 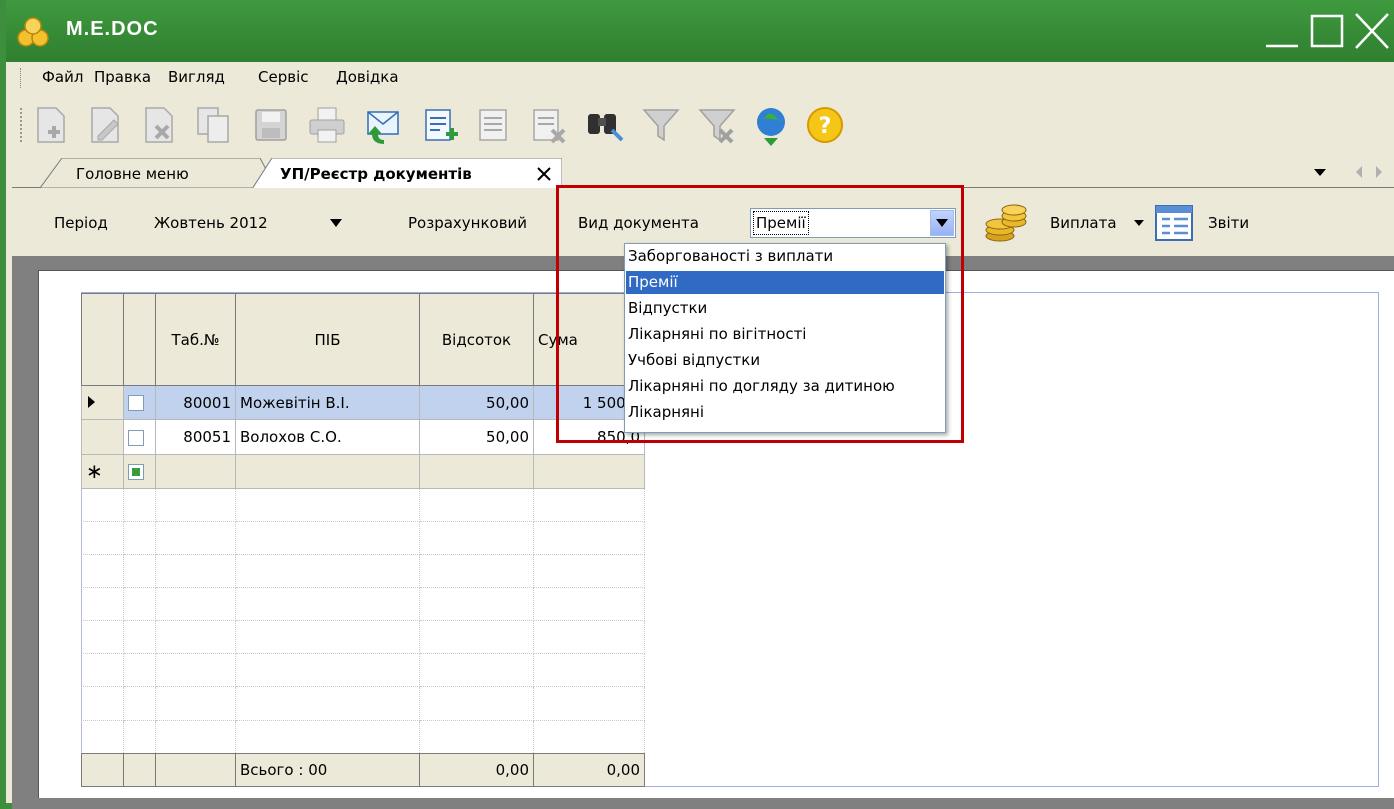 I want to click on filter-icon, so click(x=661, y=125).